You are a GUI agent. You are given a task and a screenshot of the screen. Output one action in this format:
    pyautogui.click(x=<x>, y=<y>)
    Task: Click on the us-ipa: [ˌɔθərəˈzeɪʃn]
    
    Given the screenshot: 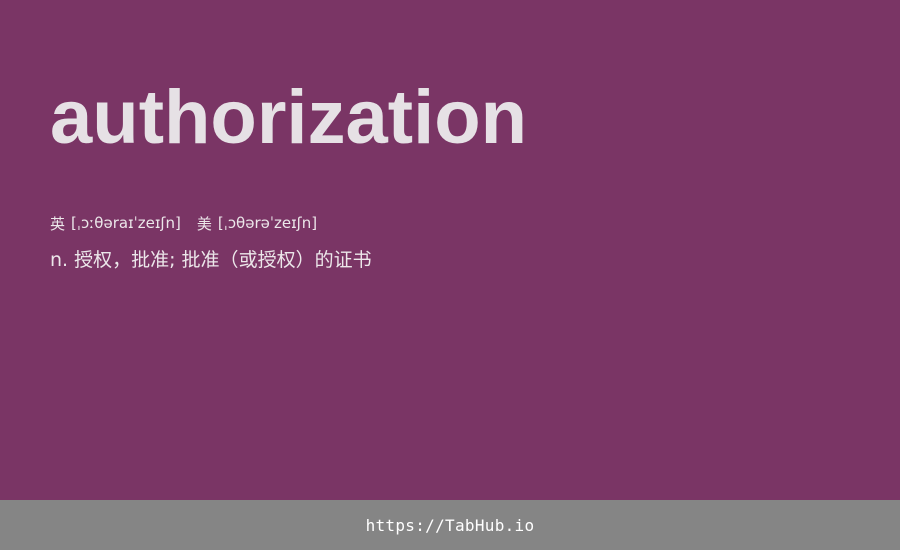 What is the action you would take?
    pyautogui.click(x=267, y=223)
    